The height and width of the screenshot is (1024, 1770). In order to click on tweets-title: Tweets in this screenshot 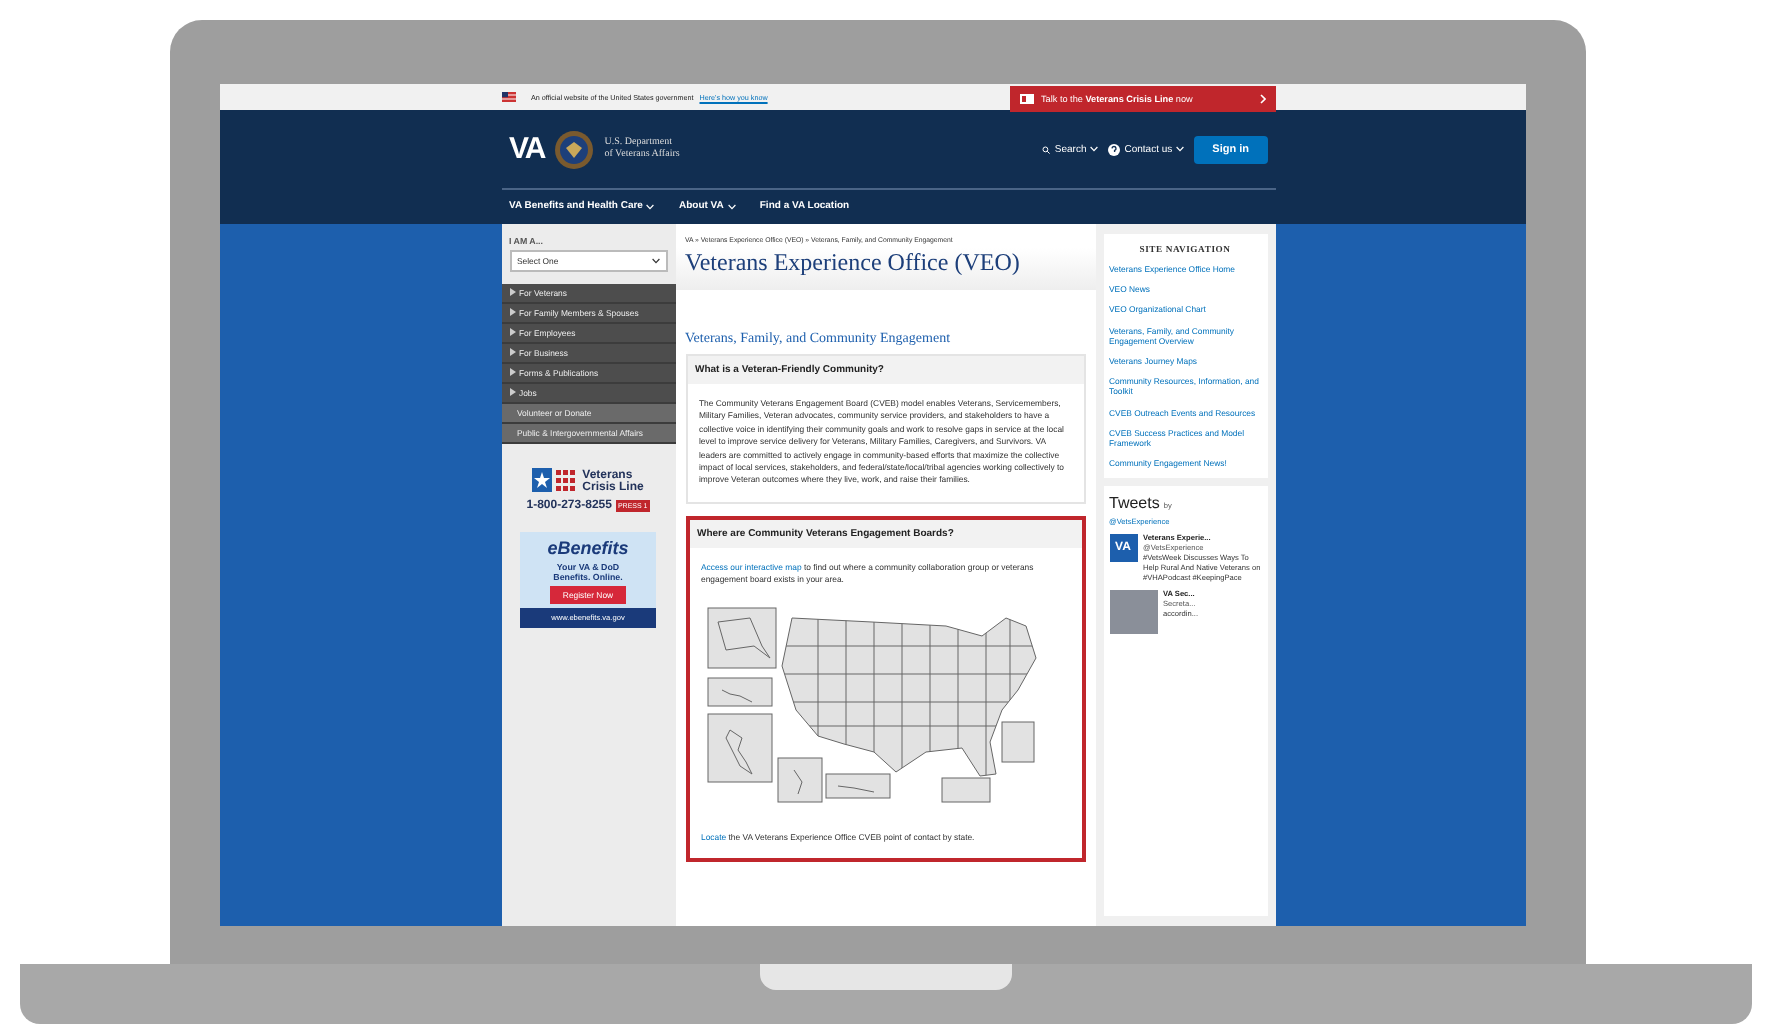, I will do `click(1134, 503)`.